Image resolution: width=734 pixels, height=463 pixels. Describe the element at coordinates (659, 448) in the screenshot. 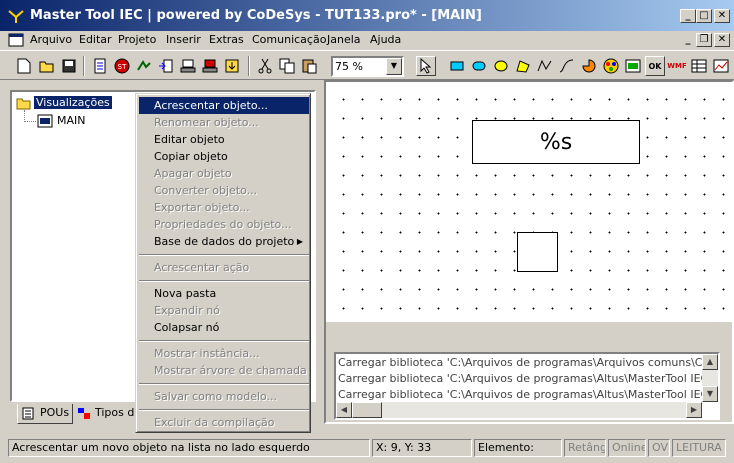

I see `status-ov: OV` at that location.